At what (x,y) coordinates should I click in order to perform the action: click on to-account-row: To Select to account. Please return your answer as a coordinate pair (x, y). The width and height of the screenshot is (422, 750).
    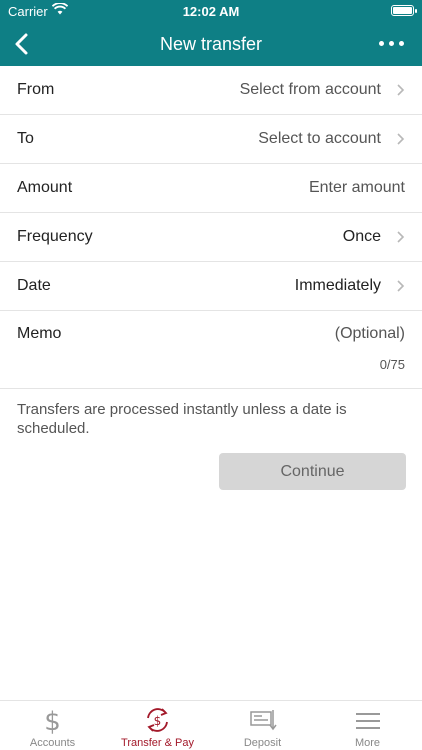
    Looking at the image, I should click on (211, 139).